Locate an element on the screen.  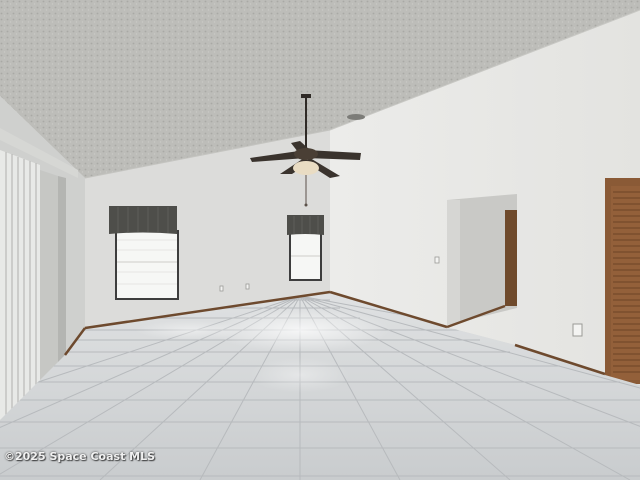
hall-door is located at coordinates (511, 258).